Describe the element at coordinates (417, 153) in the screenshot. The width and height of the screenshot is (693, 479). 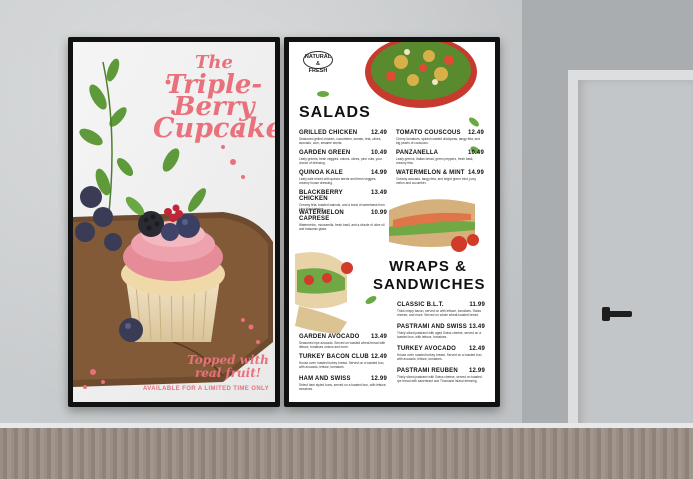
I see `menu-item-name: PANZANELLA` at that location.